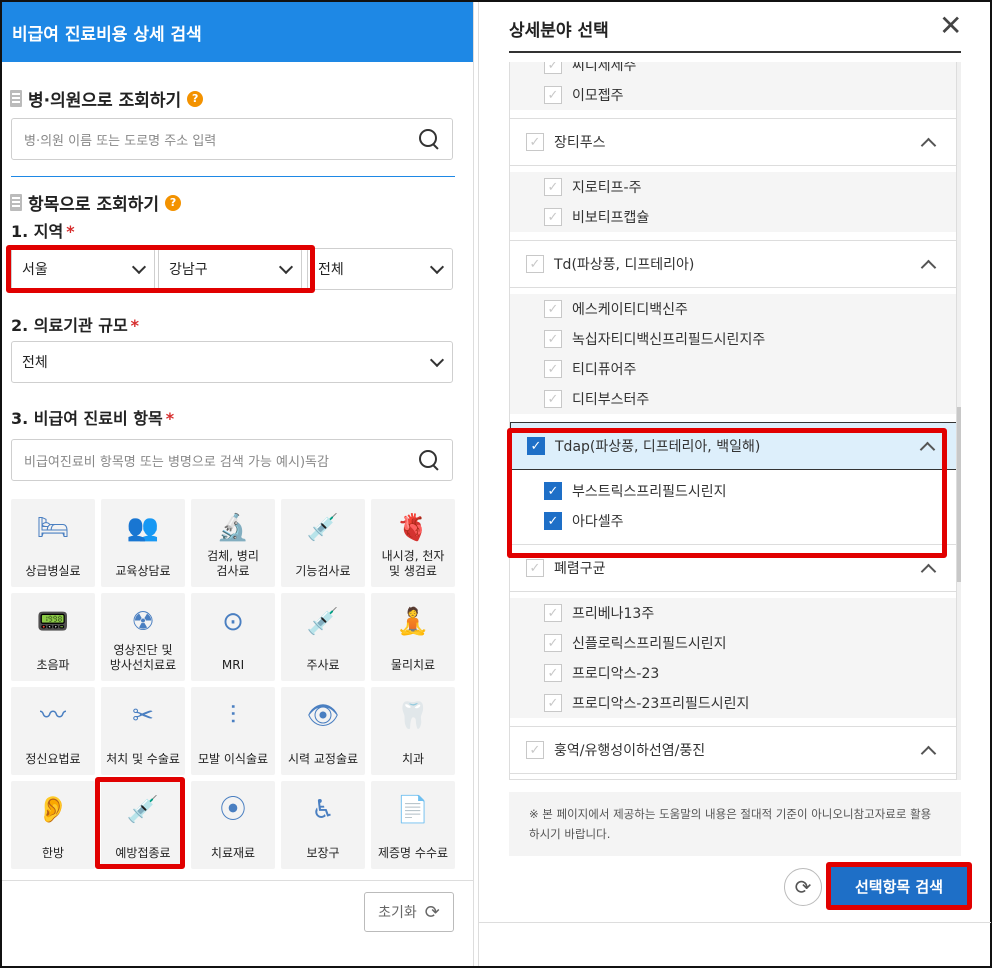 This screenshot has width=992, height=968. What do you see at coordinates (233, 563) in the screenshot?
I see `category-label: 검체, 병리 검사료` at bounding box center [233, 563].